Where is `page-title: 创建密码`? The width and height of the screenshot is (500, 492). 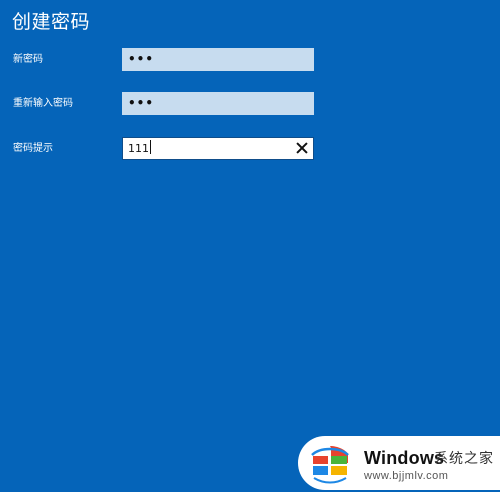 page-title: 创建密码 is located at coordinates (51, 22).